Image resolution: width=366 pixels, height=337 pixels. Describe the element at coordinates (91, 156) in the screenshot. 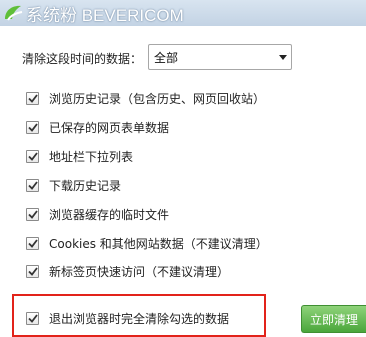

I see `option-label: 地址栏下拉列表` at that location.